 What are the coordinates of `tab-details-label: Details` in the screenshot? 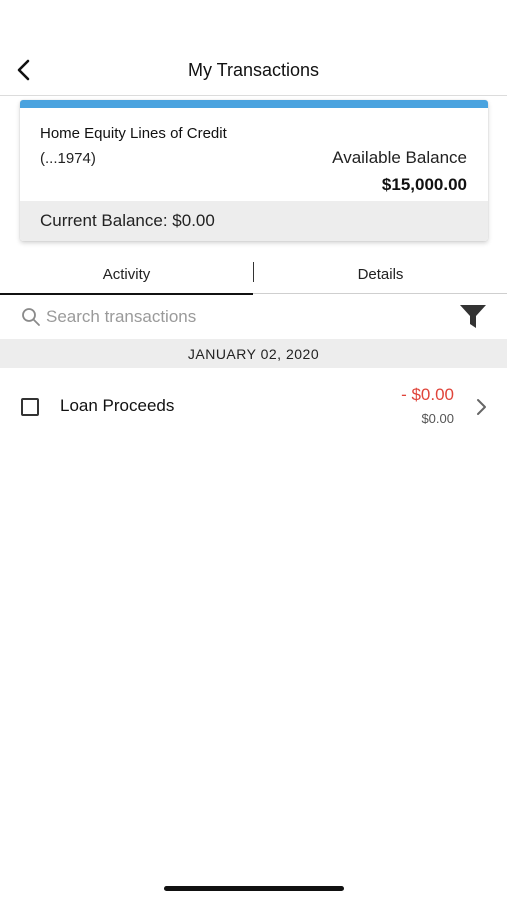 It's located at (380, 274).